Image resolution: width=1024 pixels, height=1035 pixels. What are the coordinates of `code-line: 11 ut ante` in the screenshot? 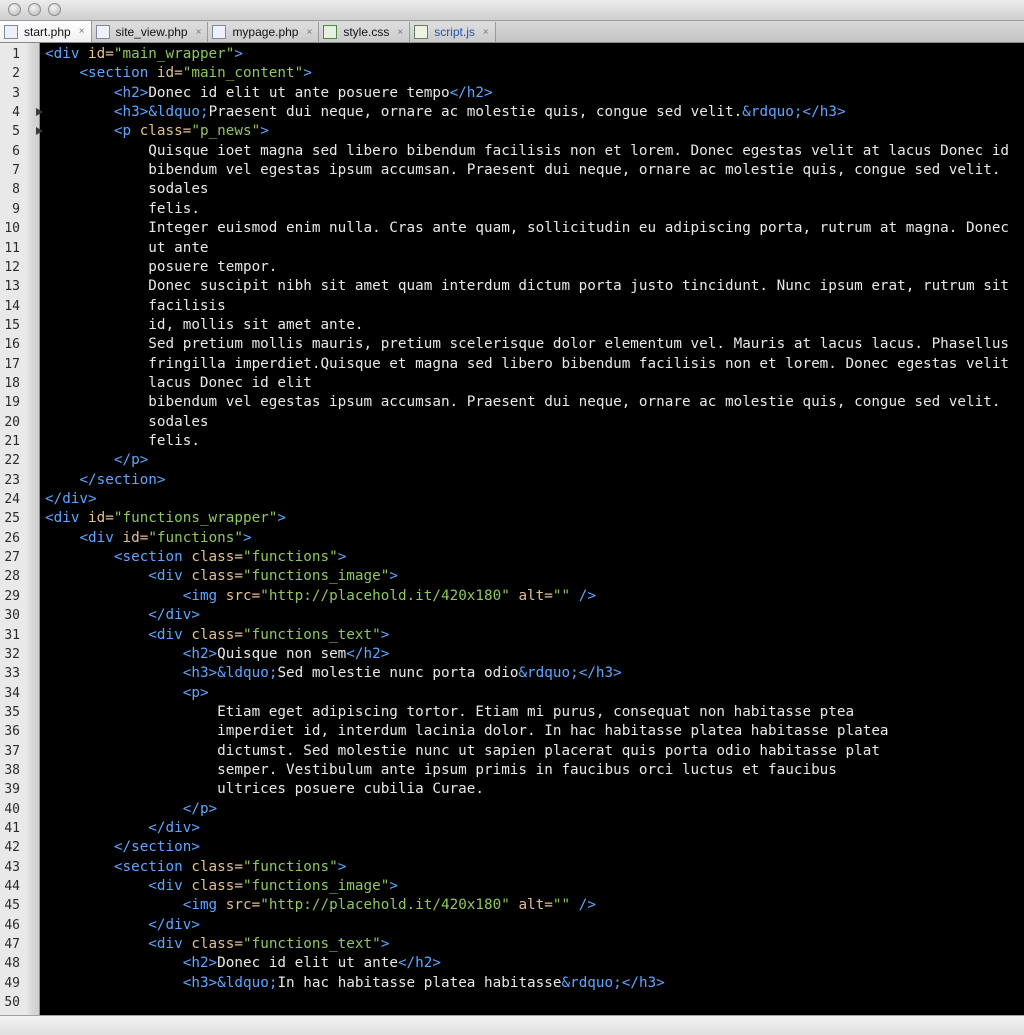 It's located at (512, 248).